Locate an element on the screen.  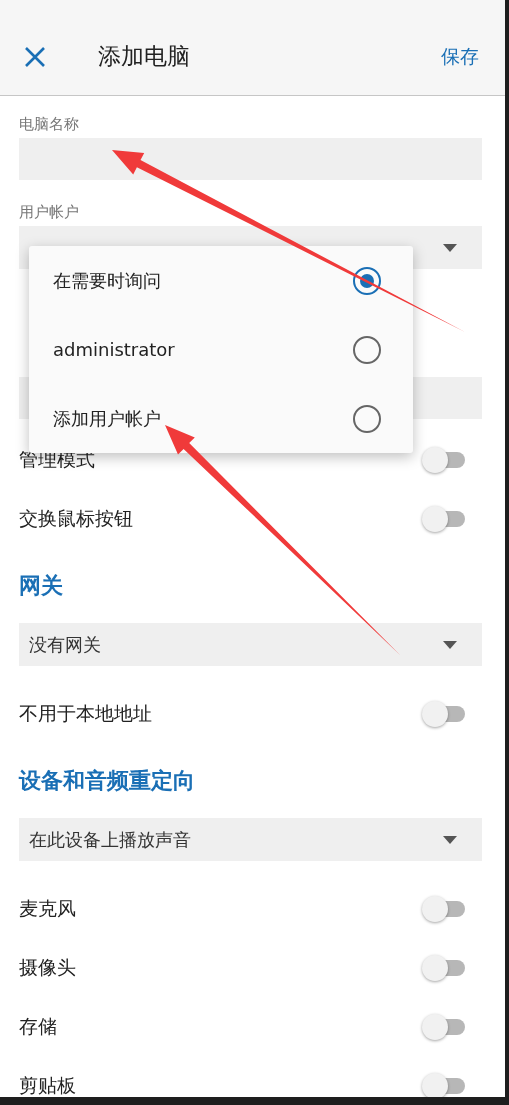
section-heading: 网关 is located at coordinates (41, 586).